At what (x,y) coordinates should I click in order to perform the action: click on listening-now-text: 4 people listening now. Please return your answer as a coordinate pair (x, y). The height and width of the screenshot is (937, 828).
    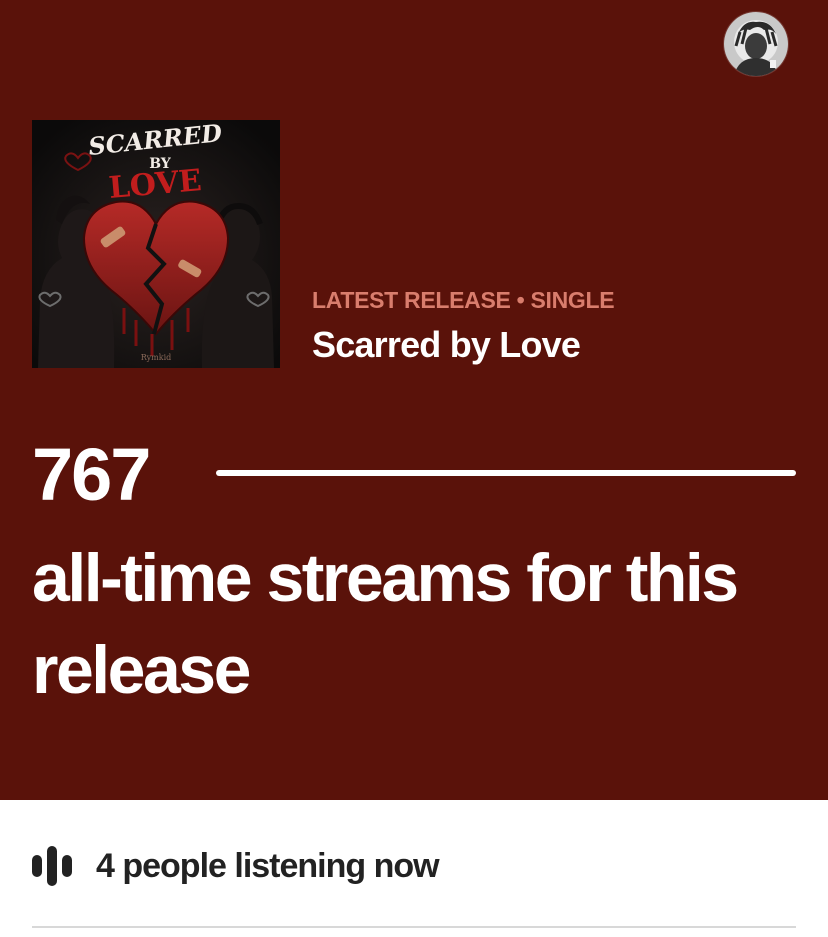
    Looking at the image, I should click on (268, 865).